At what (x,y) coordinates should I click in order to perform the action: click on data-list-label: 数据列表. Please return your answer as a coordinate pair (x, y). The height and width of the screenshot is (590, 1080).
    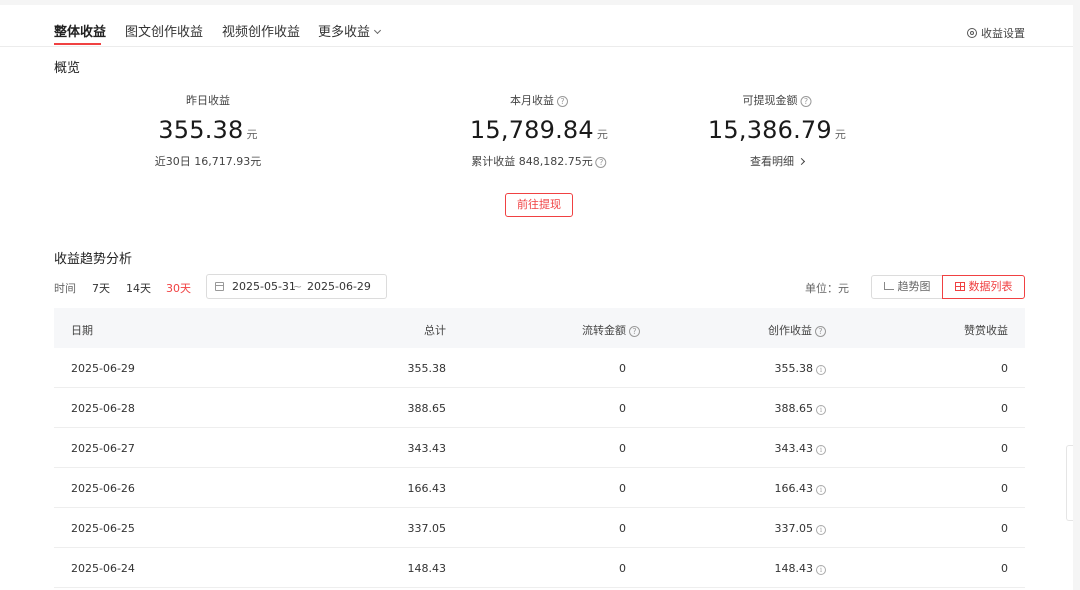
    Looking at the image, I should click on (990, 286).